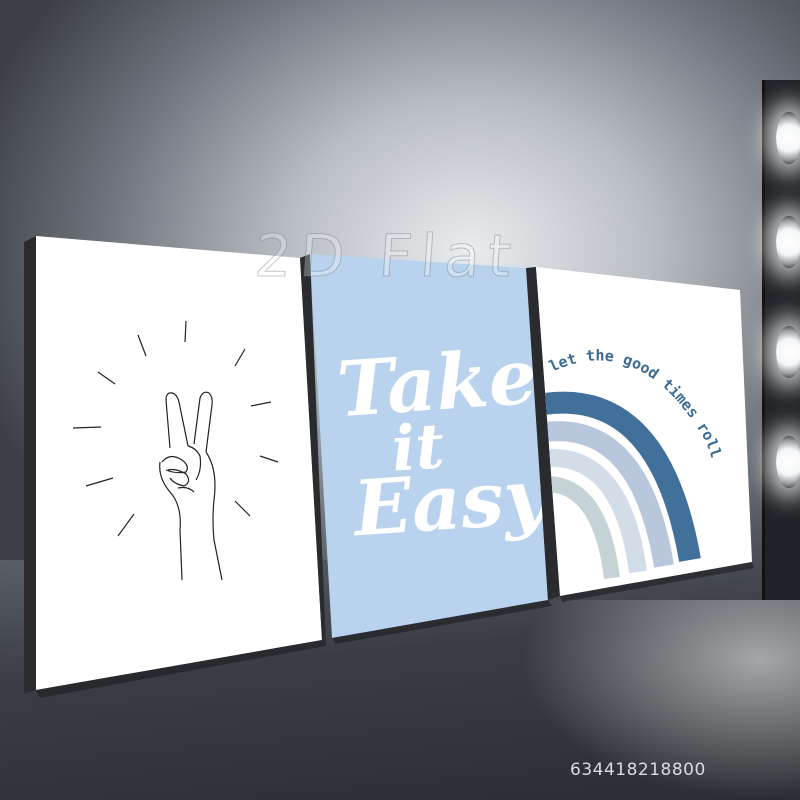  Describe the element at coordinates (640, 434) in the screenshot. I see `poster-right: let the good times roll` at that location.